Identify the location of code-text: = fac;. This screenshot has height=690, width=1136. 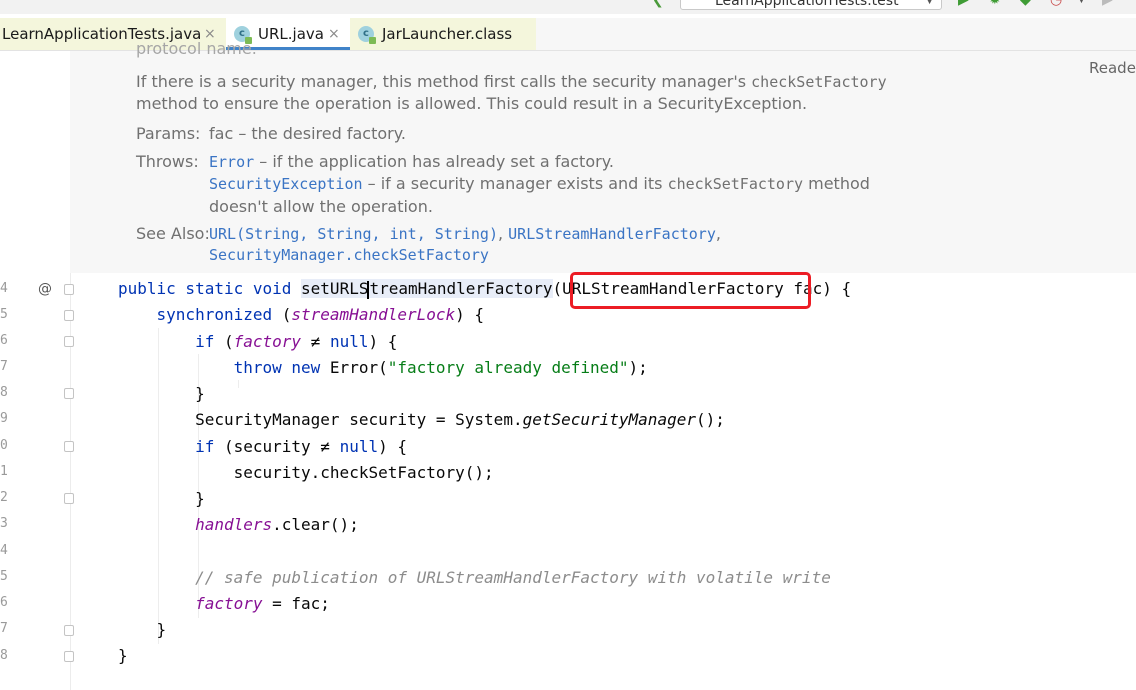
(296, 603).